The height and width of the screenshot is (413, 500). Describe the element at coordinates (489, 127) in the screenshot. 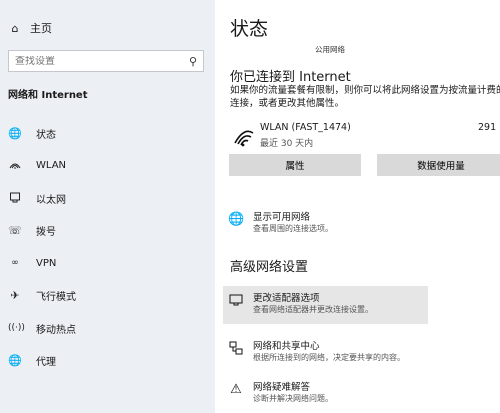

I see `wifi-data-usage: 291 M` at that location.